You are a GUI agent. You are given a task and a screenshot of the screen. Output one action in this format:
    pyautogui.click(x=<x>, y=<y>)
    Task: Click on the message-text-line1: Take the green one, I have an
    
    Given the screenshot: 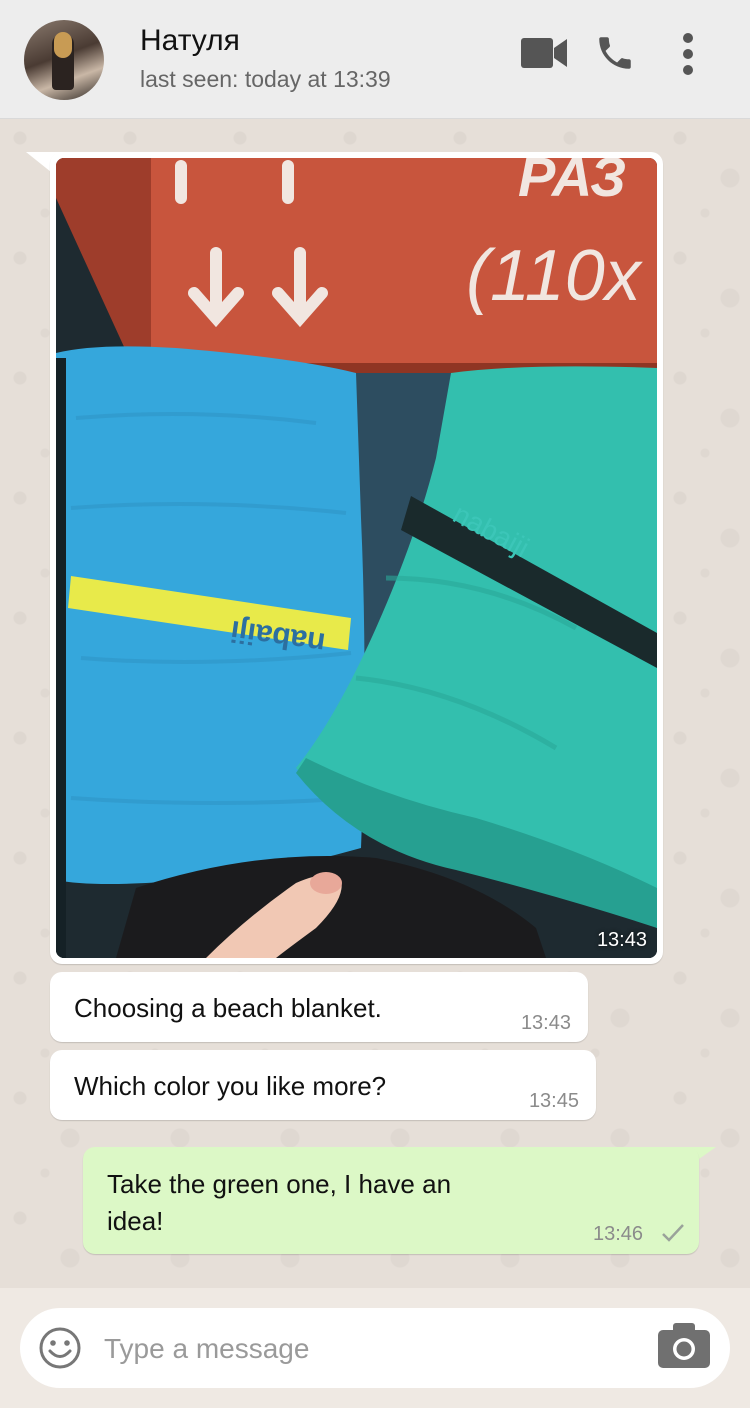 What is the action you would take?
    pyautogui.click(x=279, y=1184)
    